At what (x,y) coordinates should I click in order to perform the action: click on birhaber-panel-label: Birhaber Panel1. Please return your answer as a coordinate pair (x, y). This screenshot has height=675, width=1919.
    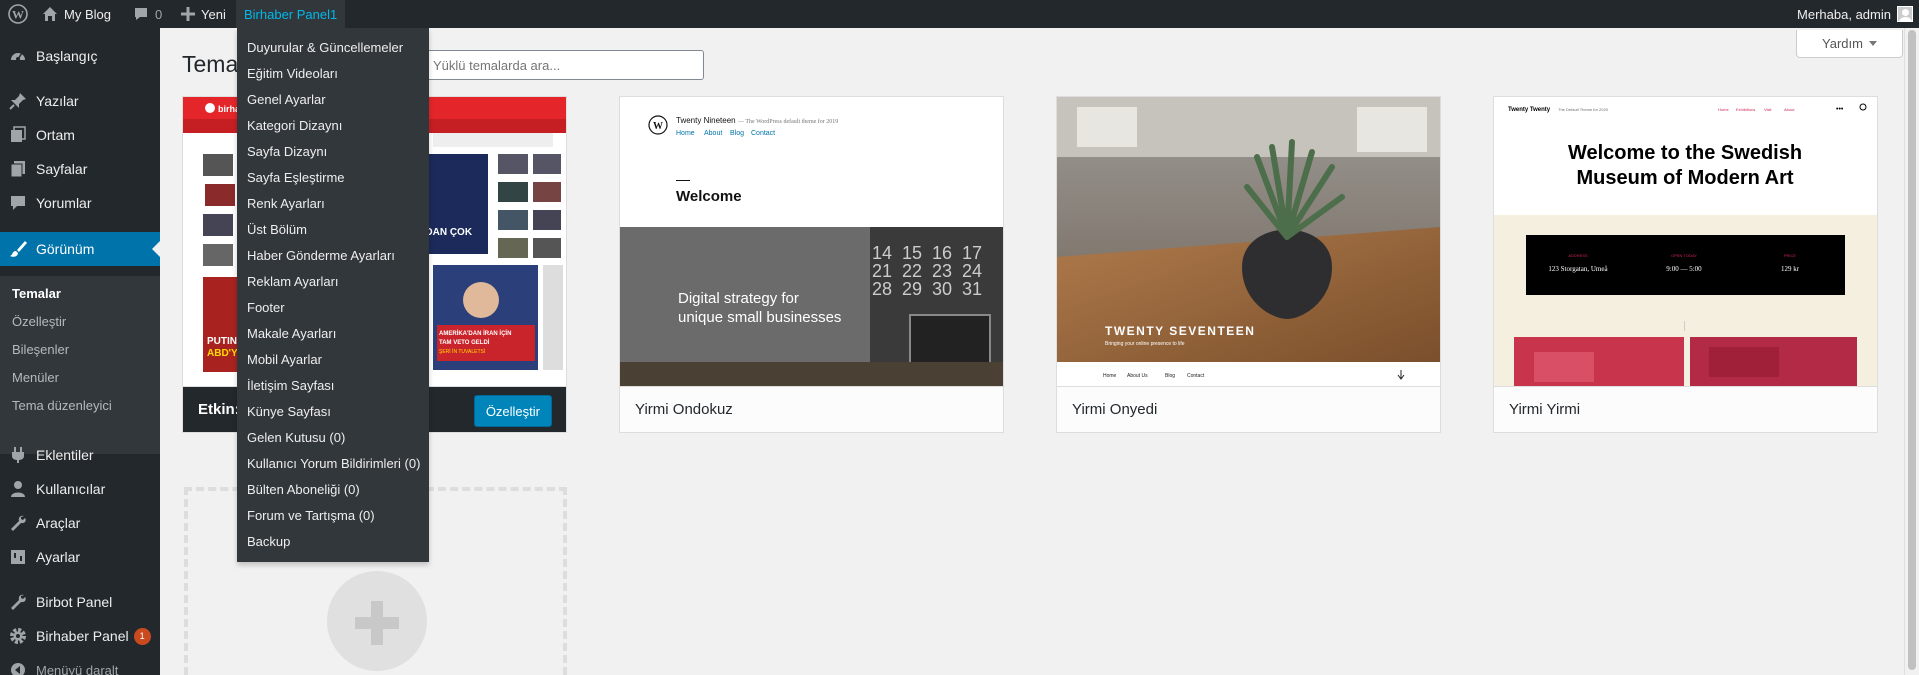
    Looking at the image, I should click on (291, 14).